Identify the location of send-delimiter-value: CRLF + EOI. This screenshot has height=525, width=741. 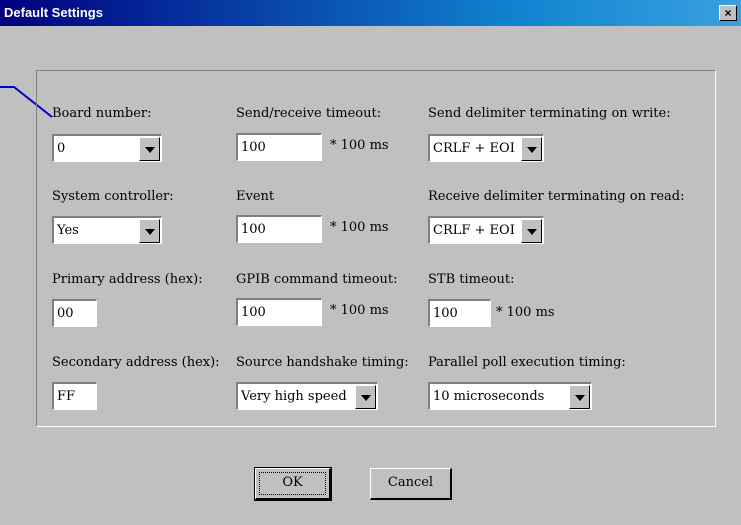
(474, 148).